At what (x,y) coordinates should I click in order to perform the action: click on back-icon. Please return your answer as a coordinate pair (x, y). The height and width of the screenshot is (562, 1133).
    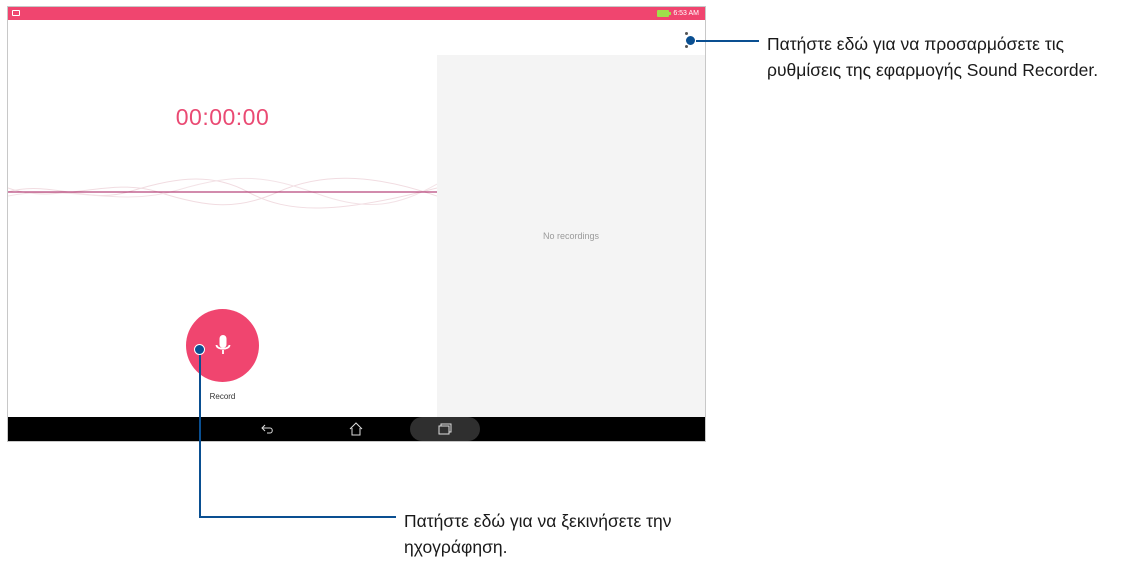
    Looking at the image, I should click on (267, 429).